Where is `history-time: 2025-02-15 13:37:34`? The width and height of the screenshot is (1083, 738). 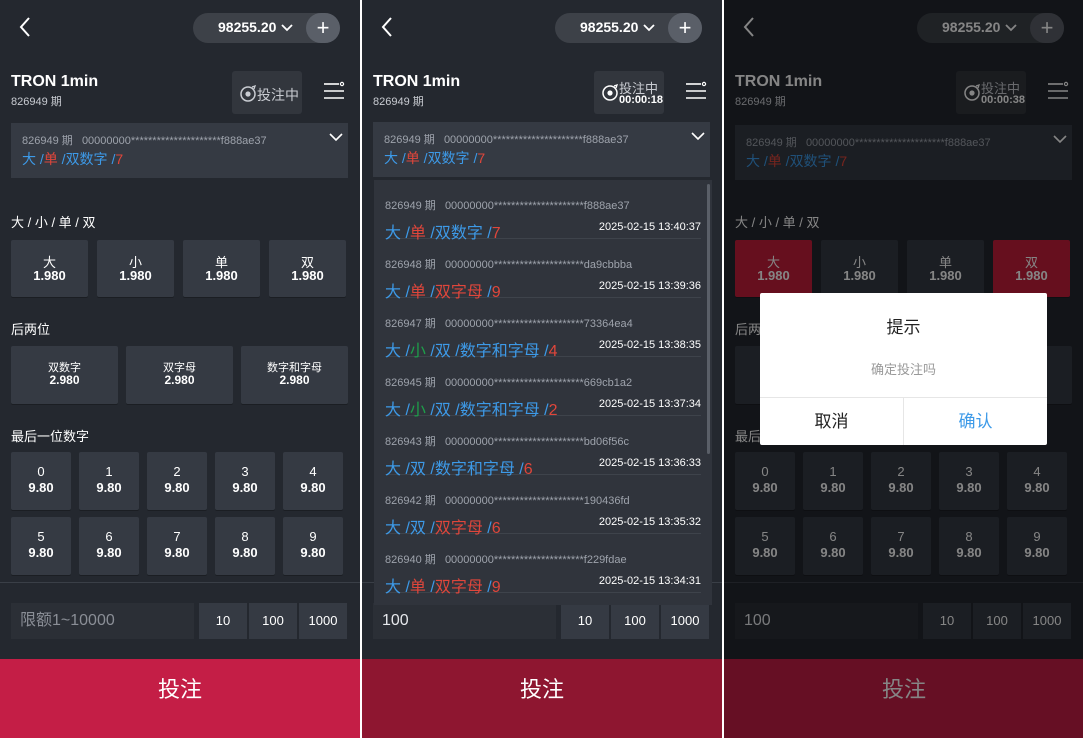
history-time: 2025-02-15 13:37:34 is located at coordinates (649, 404).